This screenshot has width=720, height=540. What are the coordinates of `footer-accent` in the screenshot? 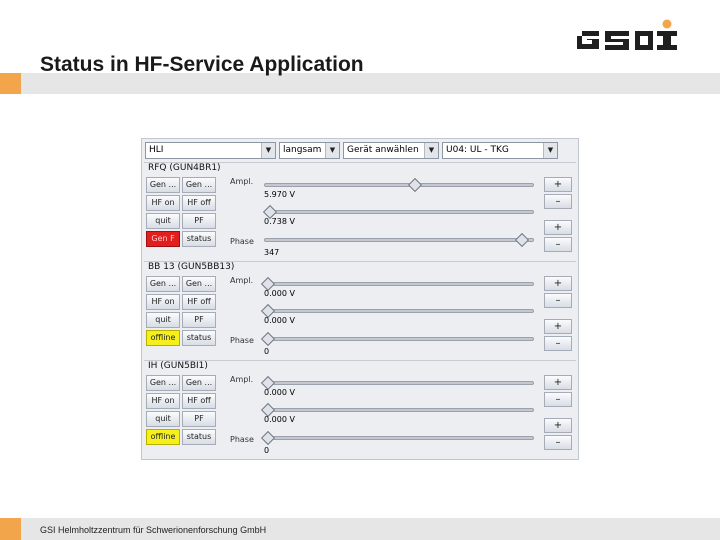 It's located at (10, 529).